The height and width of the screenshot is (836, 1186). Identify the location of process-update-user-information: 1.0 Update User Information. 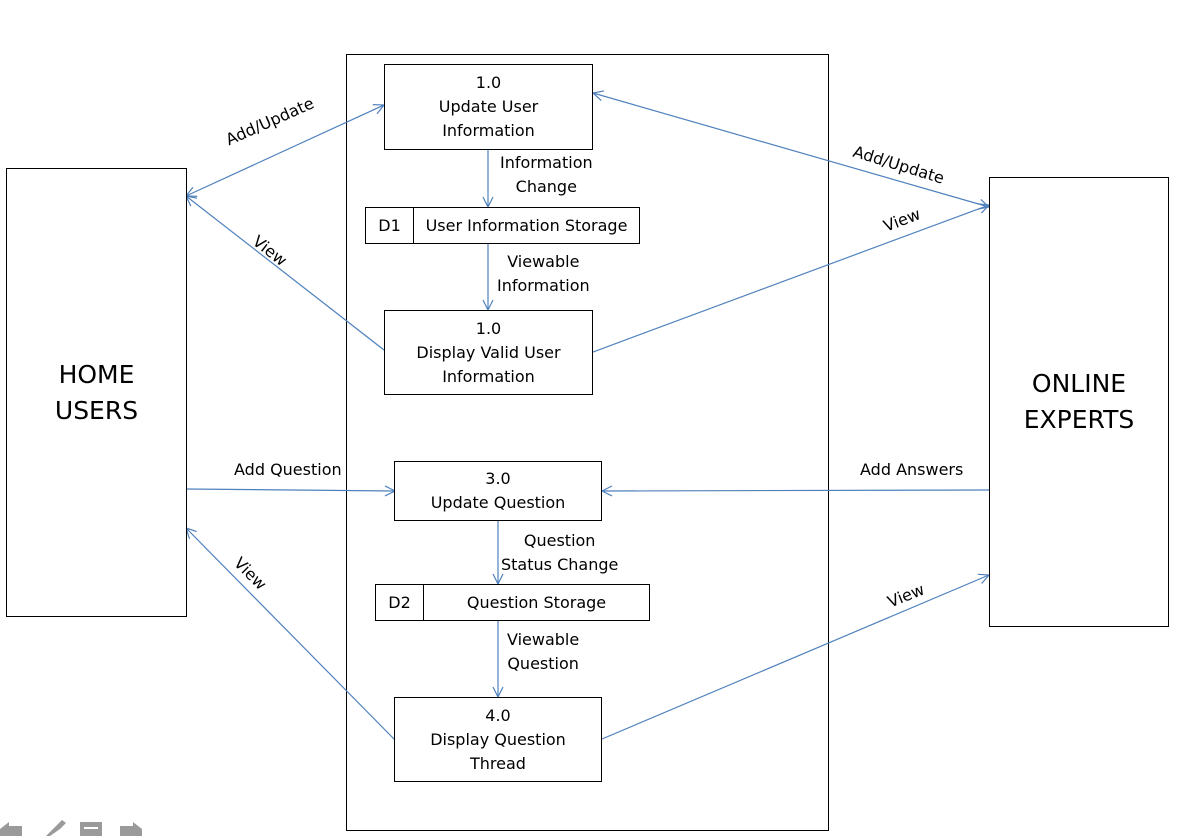
(488, 107).